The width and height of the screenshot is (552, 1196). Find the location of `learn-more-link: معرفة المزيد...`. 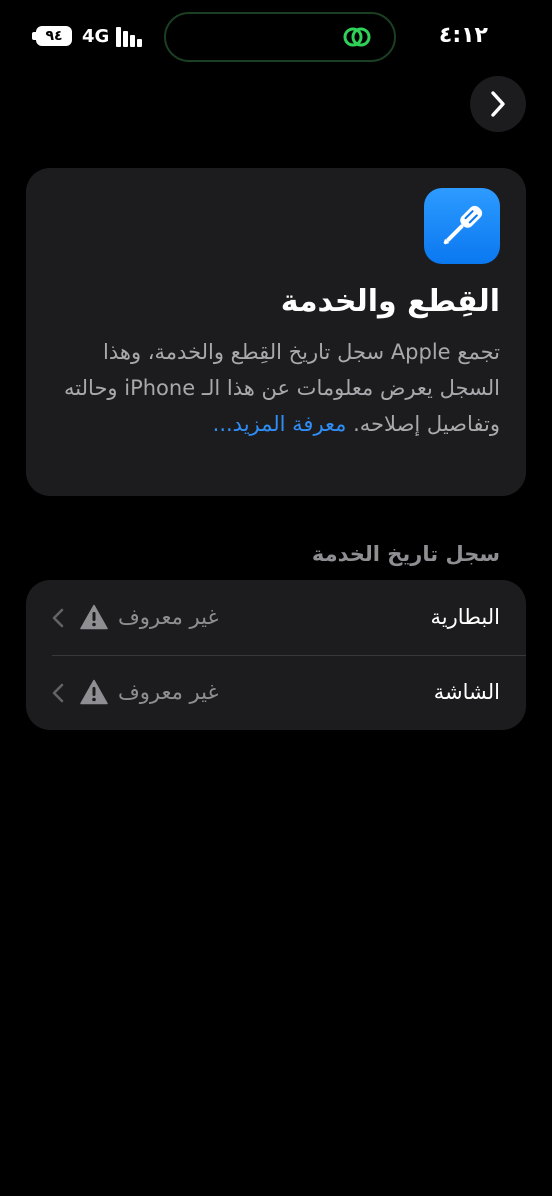

learn-more-link: معرفة المزيد... is located at coordinates (280, 424).